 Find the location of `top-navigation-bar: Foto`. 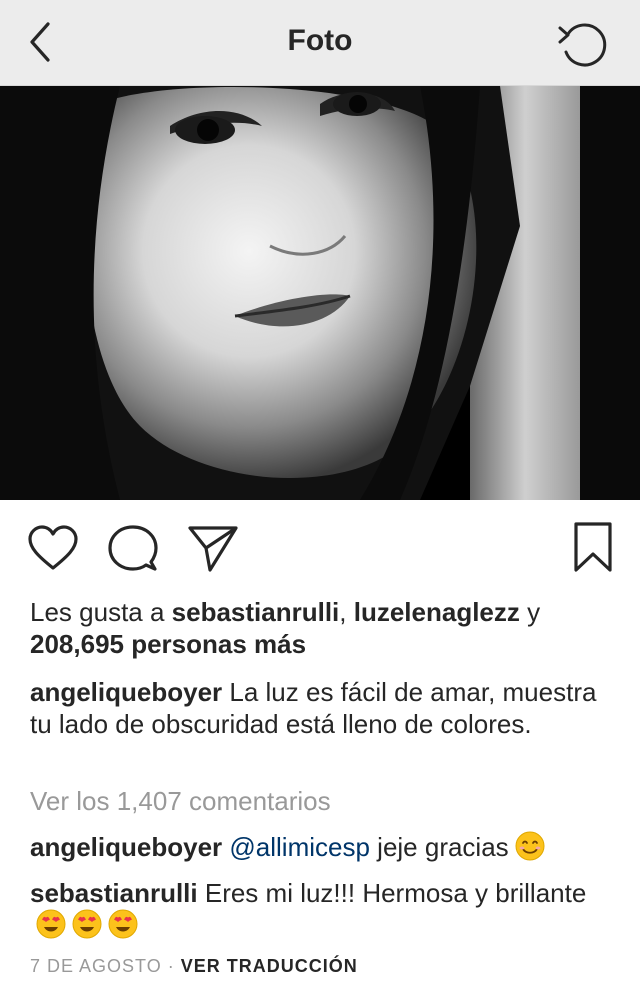

top-navigation-bar: Foto is located at coordinates (320, 43).